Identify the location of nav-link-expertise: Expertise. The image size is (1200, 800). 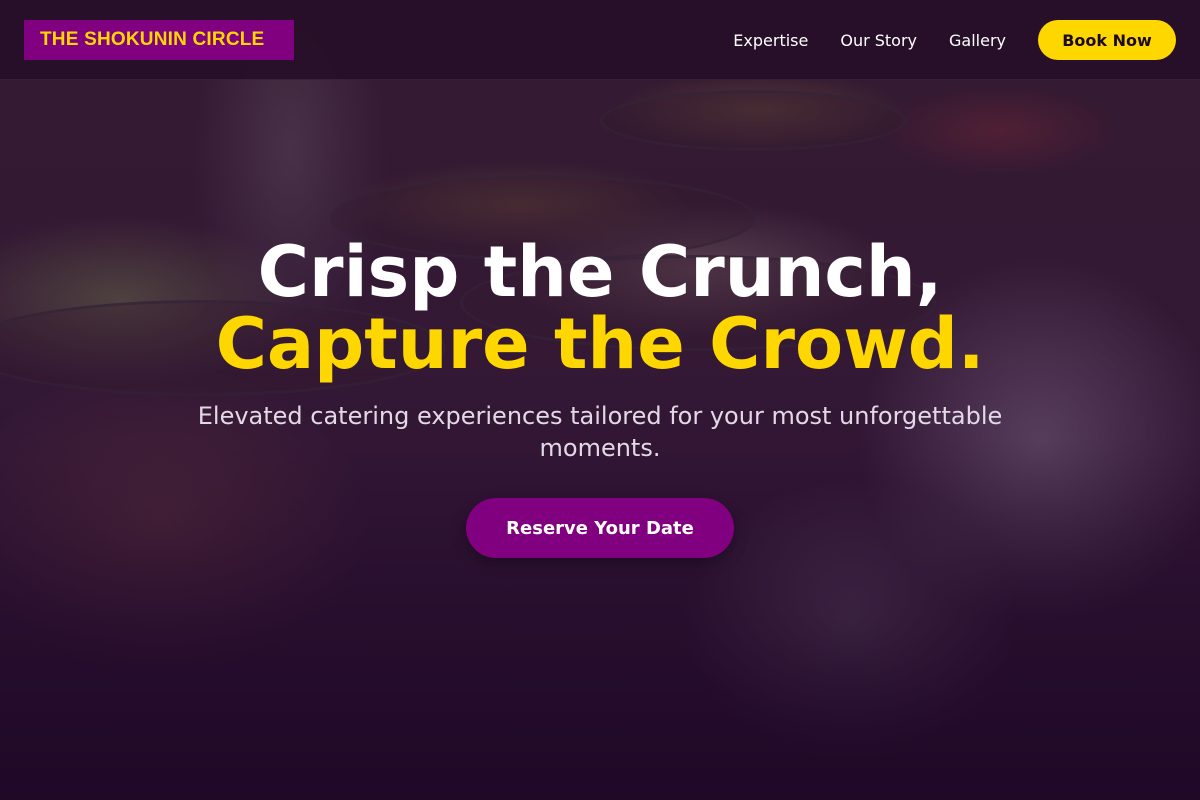
(770, 40).